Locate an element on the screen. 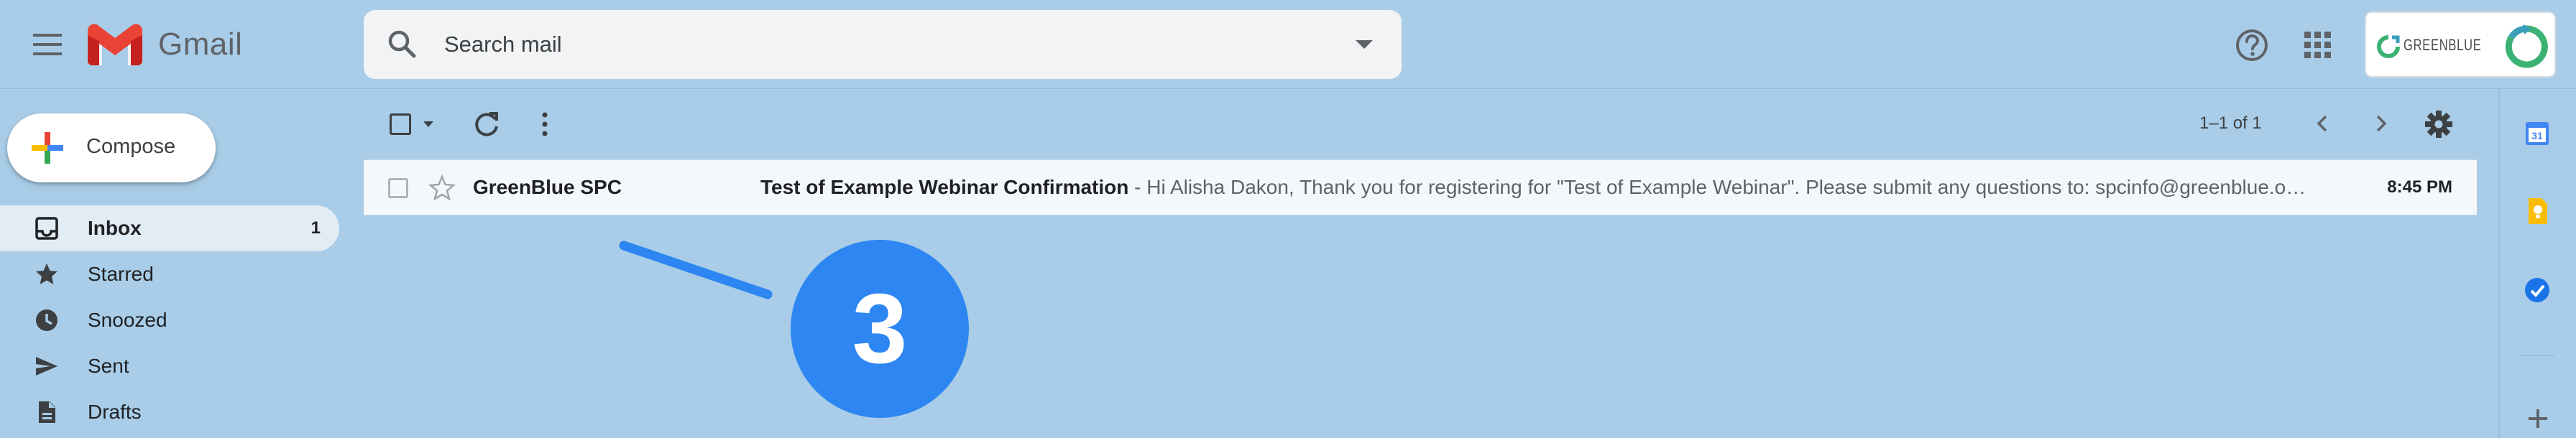 This screenshot has width=2576, height=438. star-outline-icon is located at coordinates (442, 188).